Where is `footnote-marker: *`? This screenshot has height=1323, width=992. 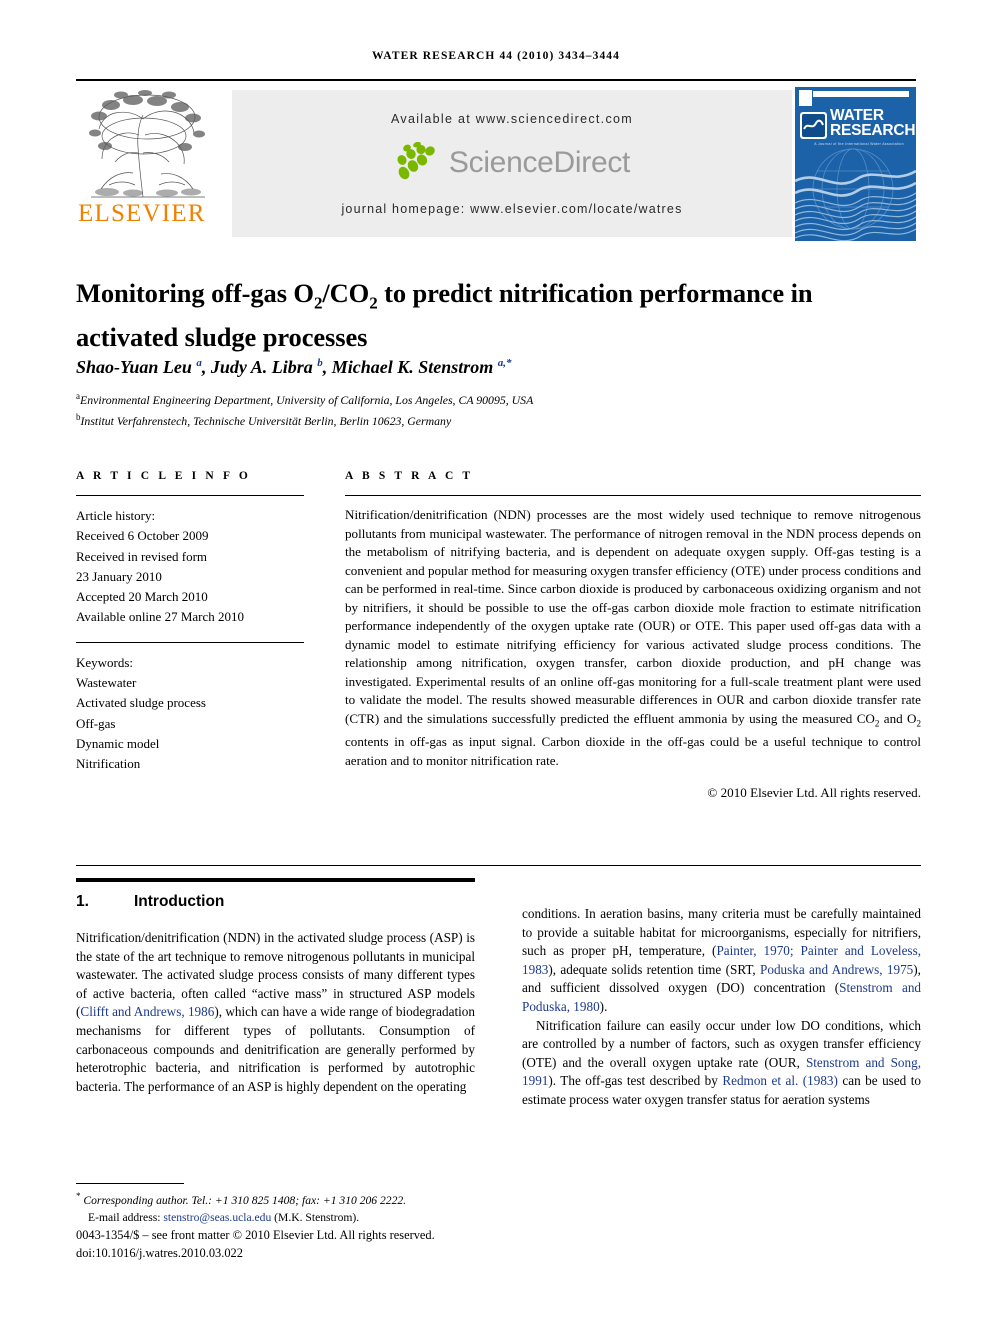 footnote-marker: * is located at coordinates (78, 1196).